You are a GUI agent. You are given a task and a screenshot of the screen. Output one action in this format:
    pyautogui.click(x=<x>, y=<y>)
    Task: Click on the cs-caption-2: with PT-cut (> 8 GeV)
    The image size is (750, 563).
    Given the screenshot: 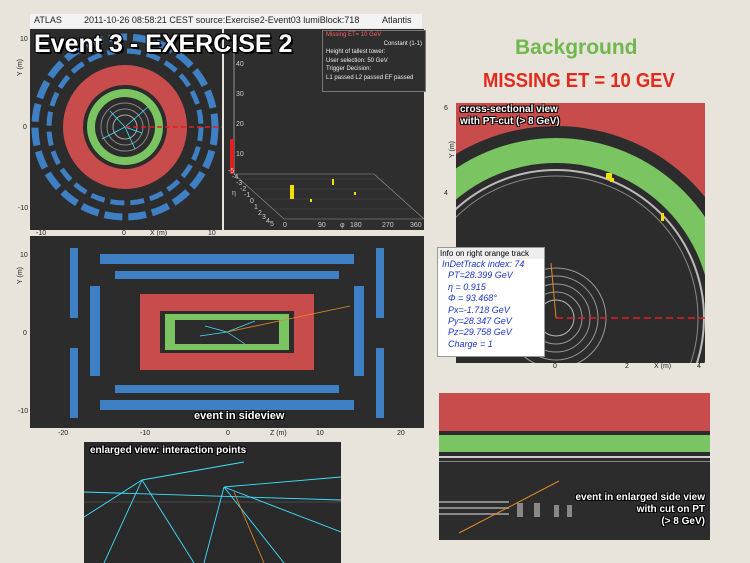 What is the action you would take?
    pyautogui.click(x=510, y=121)
    